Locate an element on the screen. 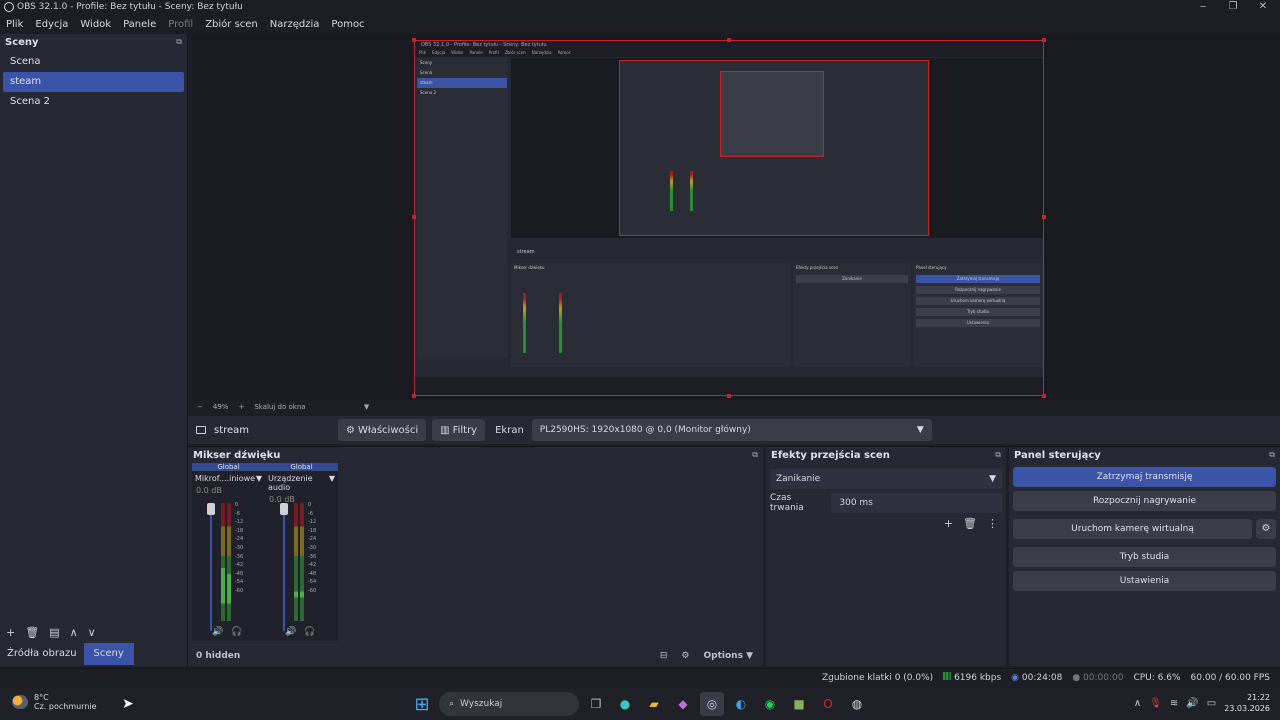 The width and height of the screenshot is (1280, 720). hidden-count: 0 hidden is located at coordinates (218, 656).